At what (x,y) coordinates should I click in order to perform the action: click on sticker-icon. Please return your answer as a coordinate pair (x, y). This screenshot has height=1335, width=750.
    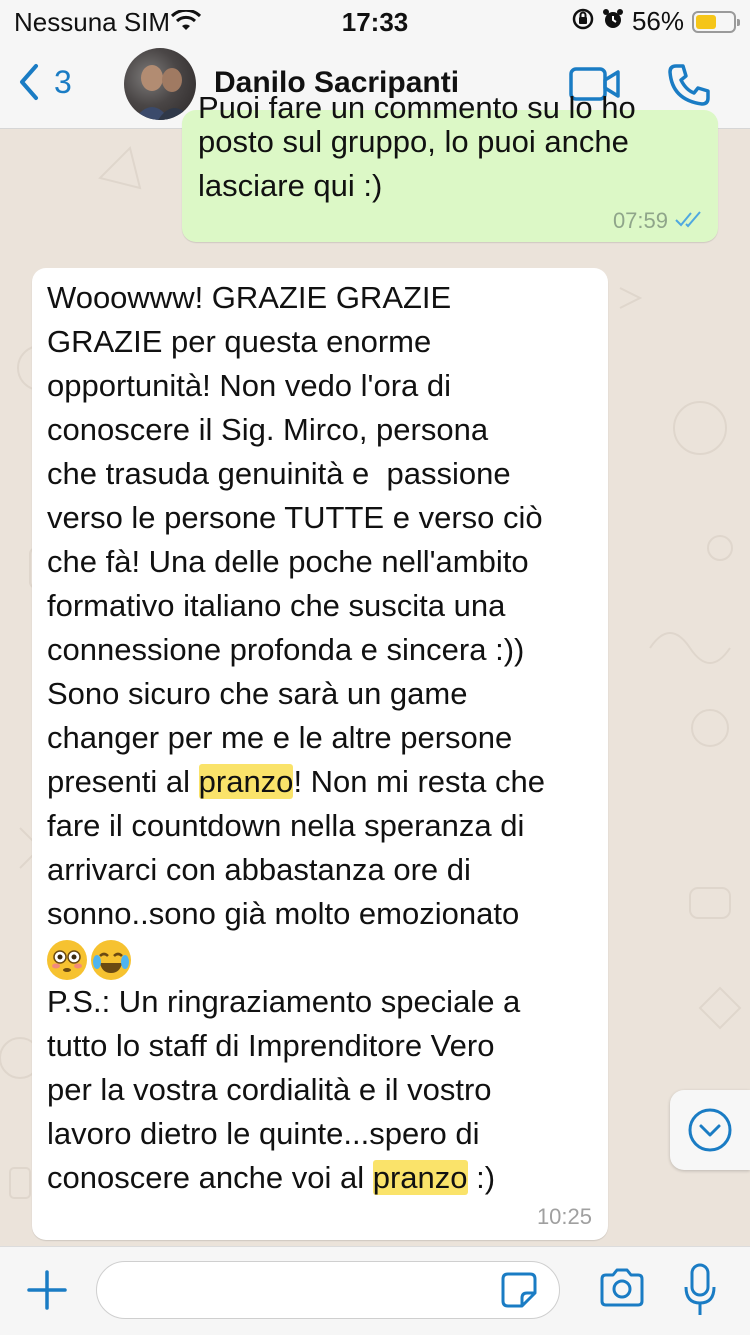
    Looking at the image, I should click on (519, 1290).